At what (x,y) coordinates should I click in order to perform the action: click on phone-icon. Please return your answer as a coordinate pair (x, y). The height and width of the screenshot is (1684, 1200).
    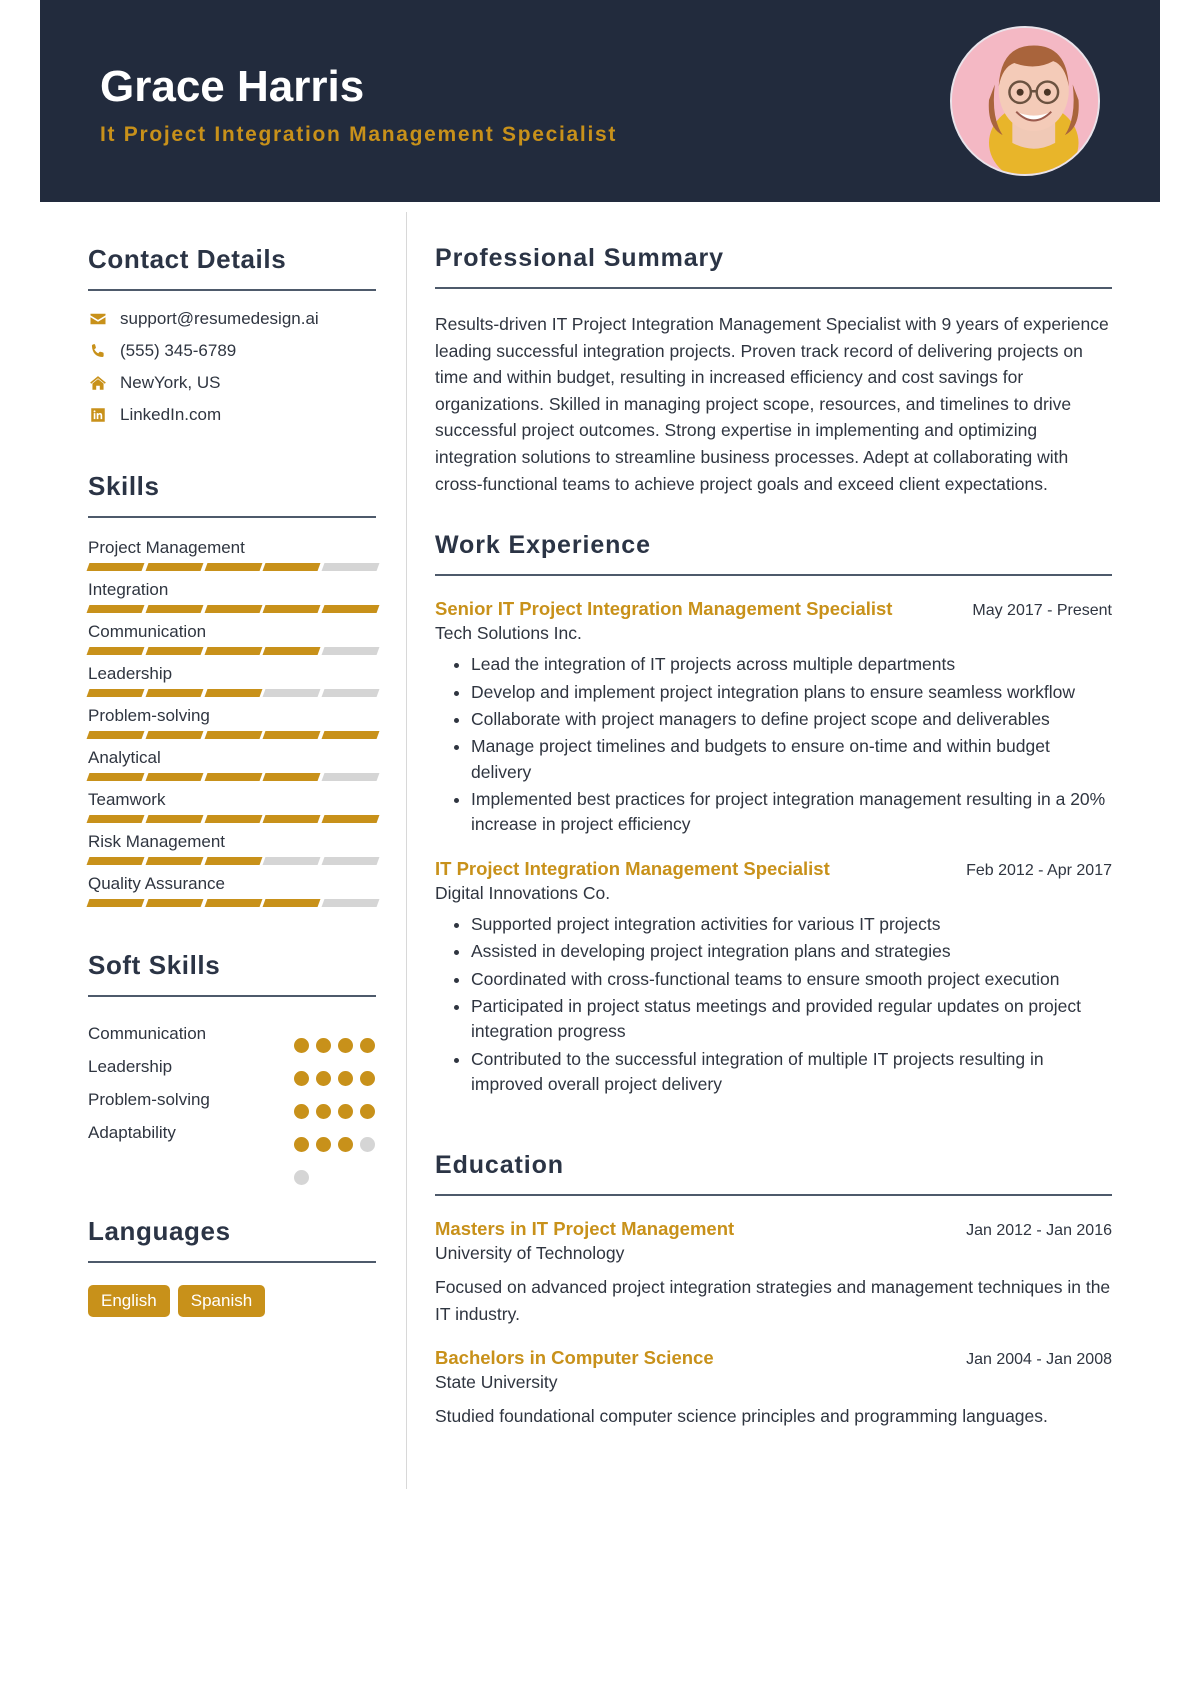
    Looking at the image, I should click on (98, 351).